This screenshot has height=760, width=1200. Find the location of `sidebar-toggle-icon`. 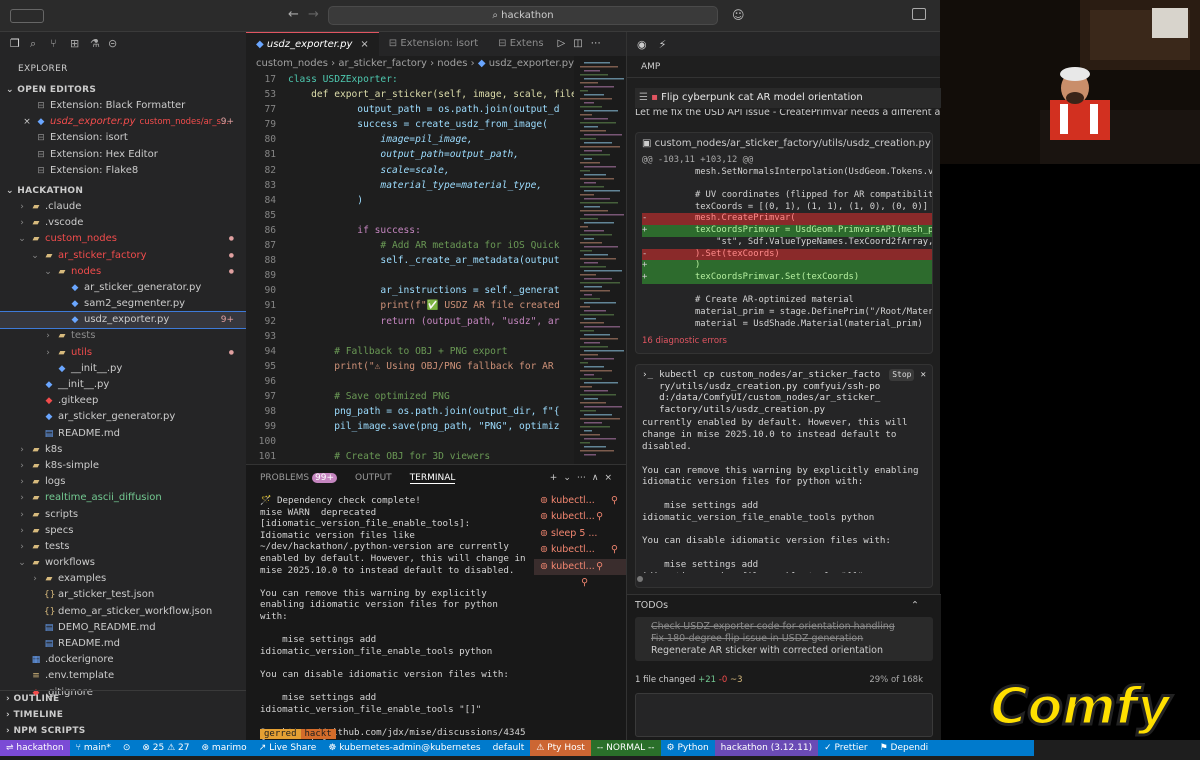

sidebar-toggle-icon is located at coordinates (27, 16).